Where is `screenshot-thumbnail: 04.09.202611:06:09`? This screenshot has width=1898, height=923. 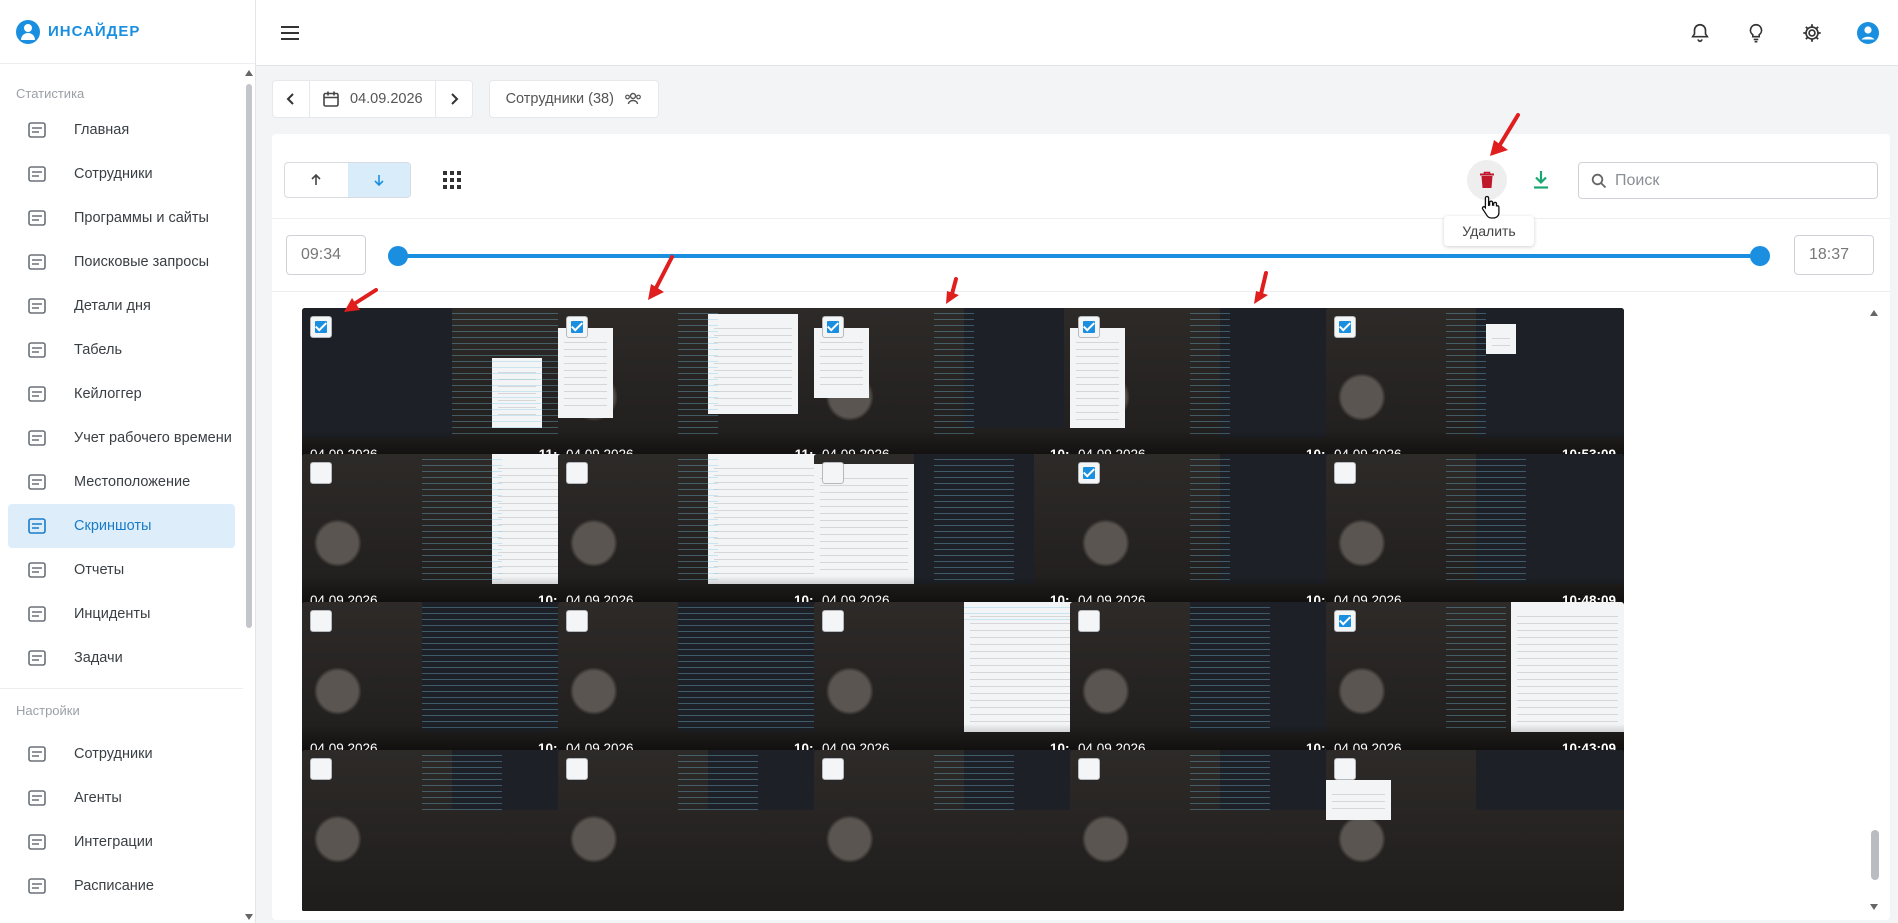 screenshot-thumbnail: 04.09.202611:06:09 is located at coordinates (707, 389).